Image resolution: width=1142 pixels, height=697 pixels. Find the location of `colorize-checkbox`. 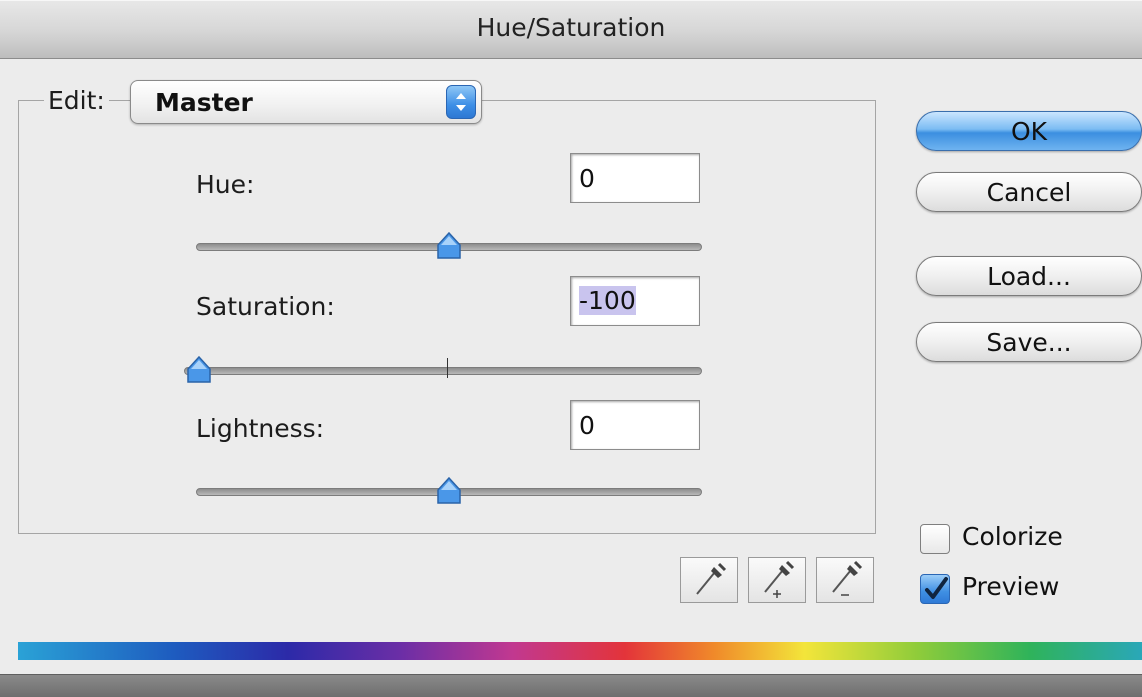

colorize-checkbox is located at coordinates (935, 539).